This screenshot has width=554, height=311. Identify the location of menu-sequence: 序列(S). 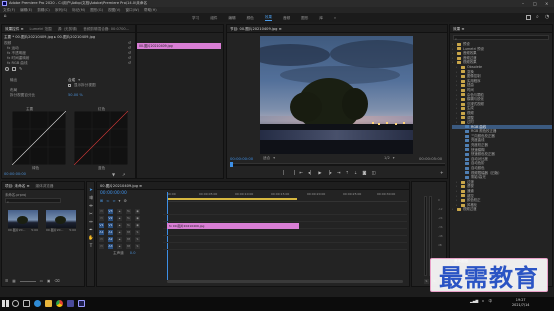
(61, 10).